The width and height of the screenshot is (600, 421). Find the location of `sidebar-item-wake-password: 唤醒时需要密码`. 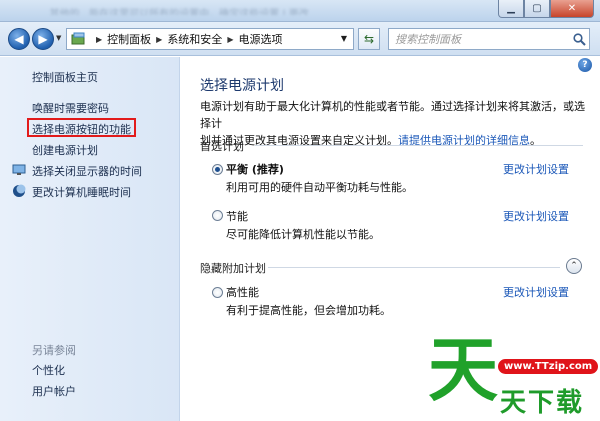

sidebar-item-wake-password: 唤醒时需要密码 is located at coordinates (70, 108).